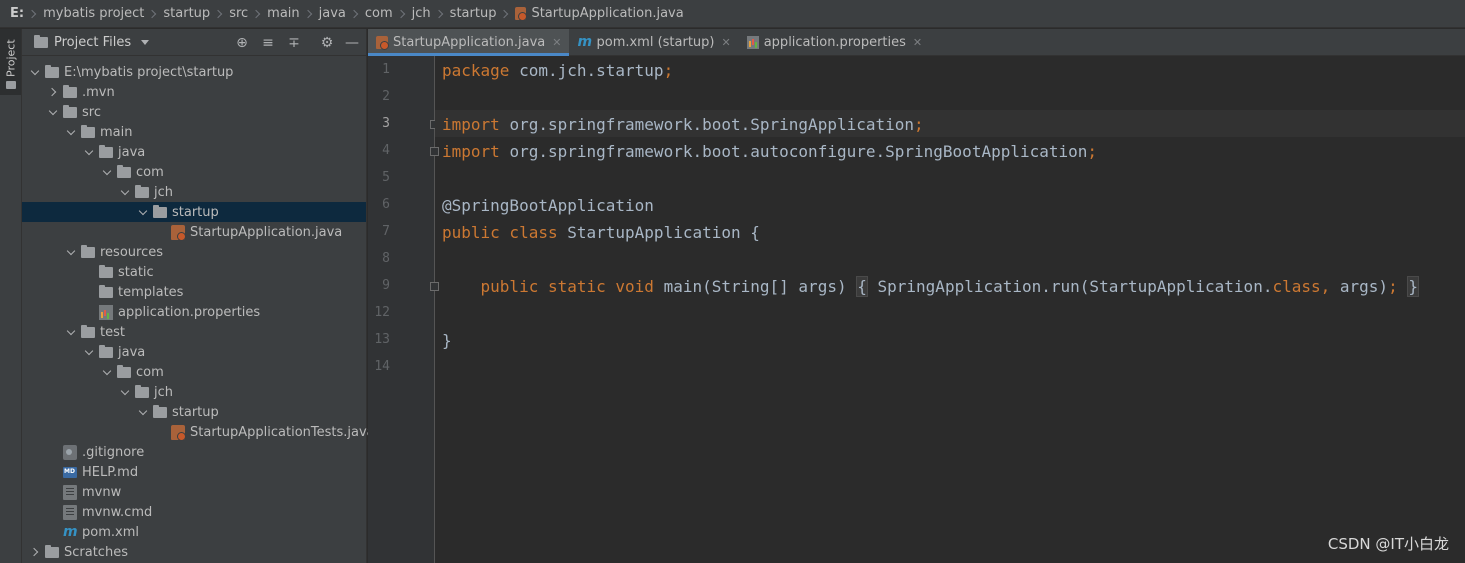  Describe the element at coordinates (194, 72) in the screenshot. I see `tree-item: E:\mybatis project\startup` at that location.